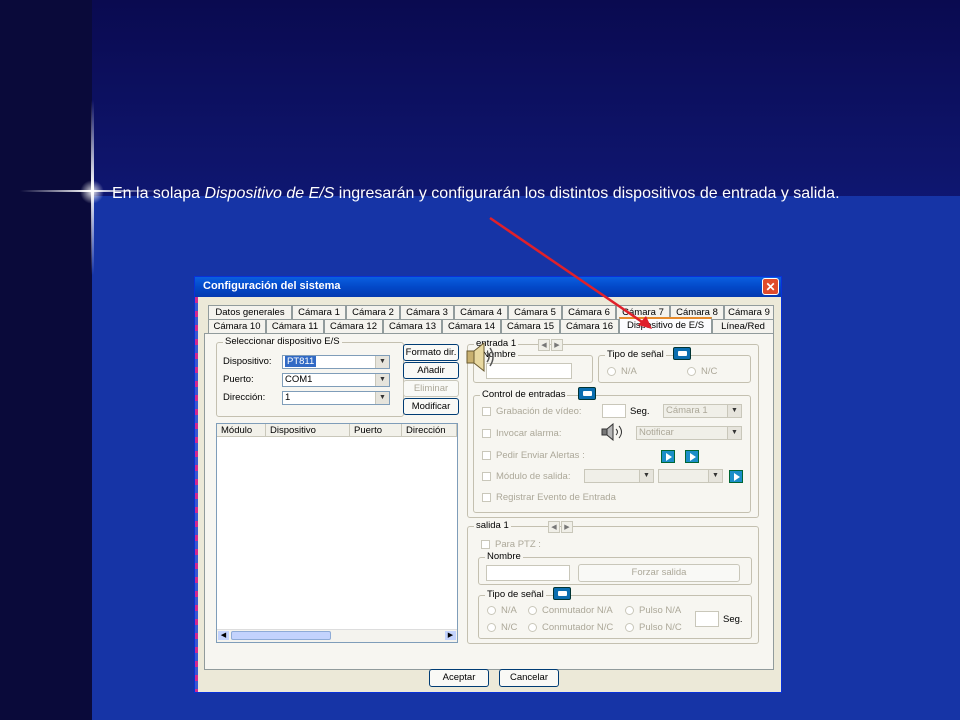 This screenshot has height=720, width=960. Describe the element at coordinates (660, 610) in the screenshot. I see `pulse-na-label: Pulso N/A` at that location.